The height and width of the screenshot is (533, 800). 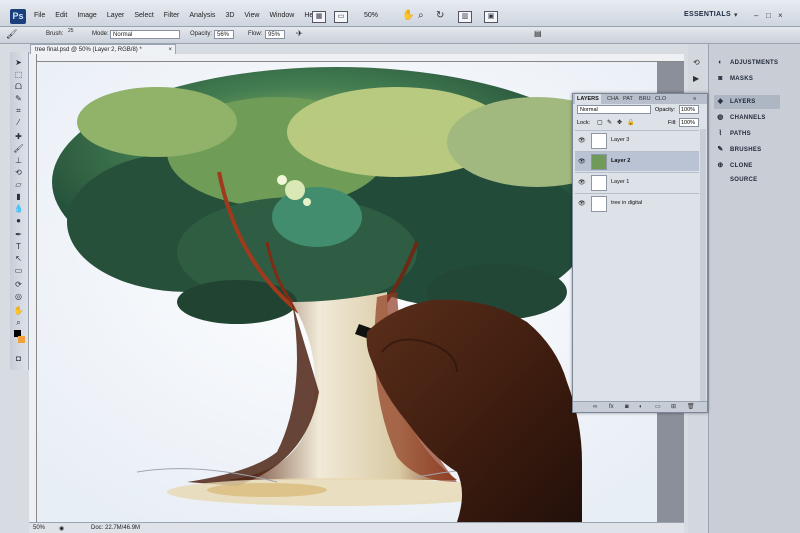 I want to click on layer-thumbnail, so click(x=599, y=183).